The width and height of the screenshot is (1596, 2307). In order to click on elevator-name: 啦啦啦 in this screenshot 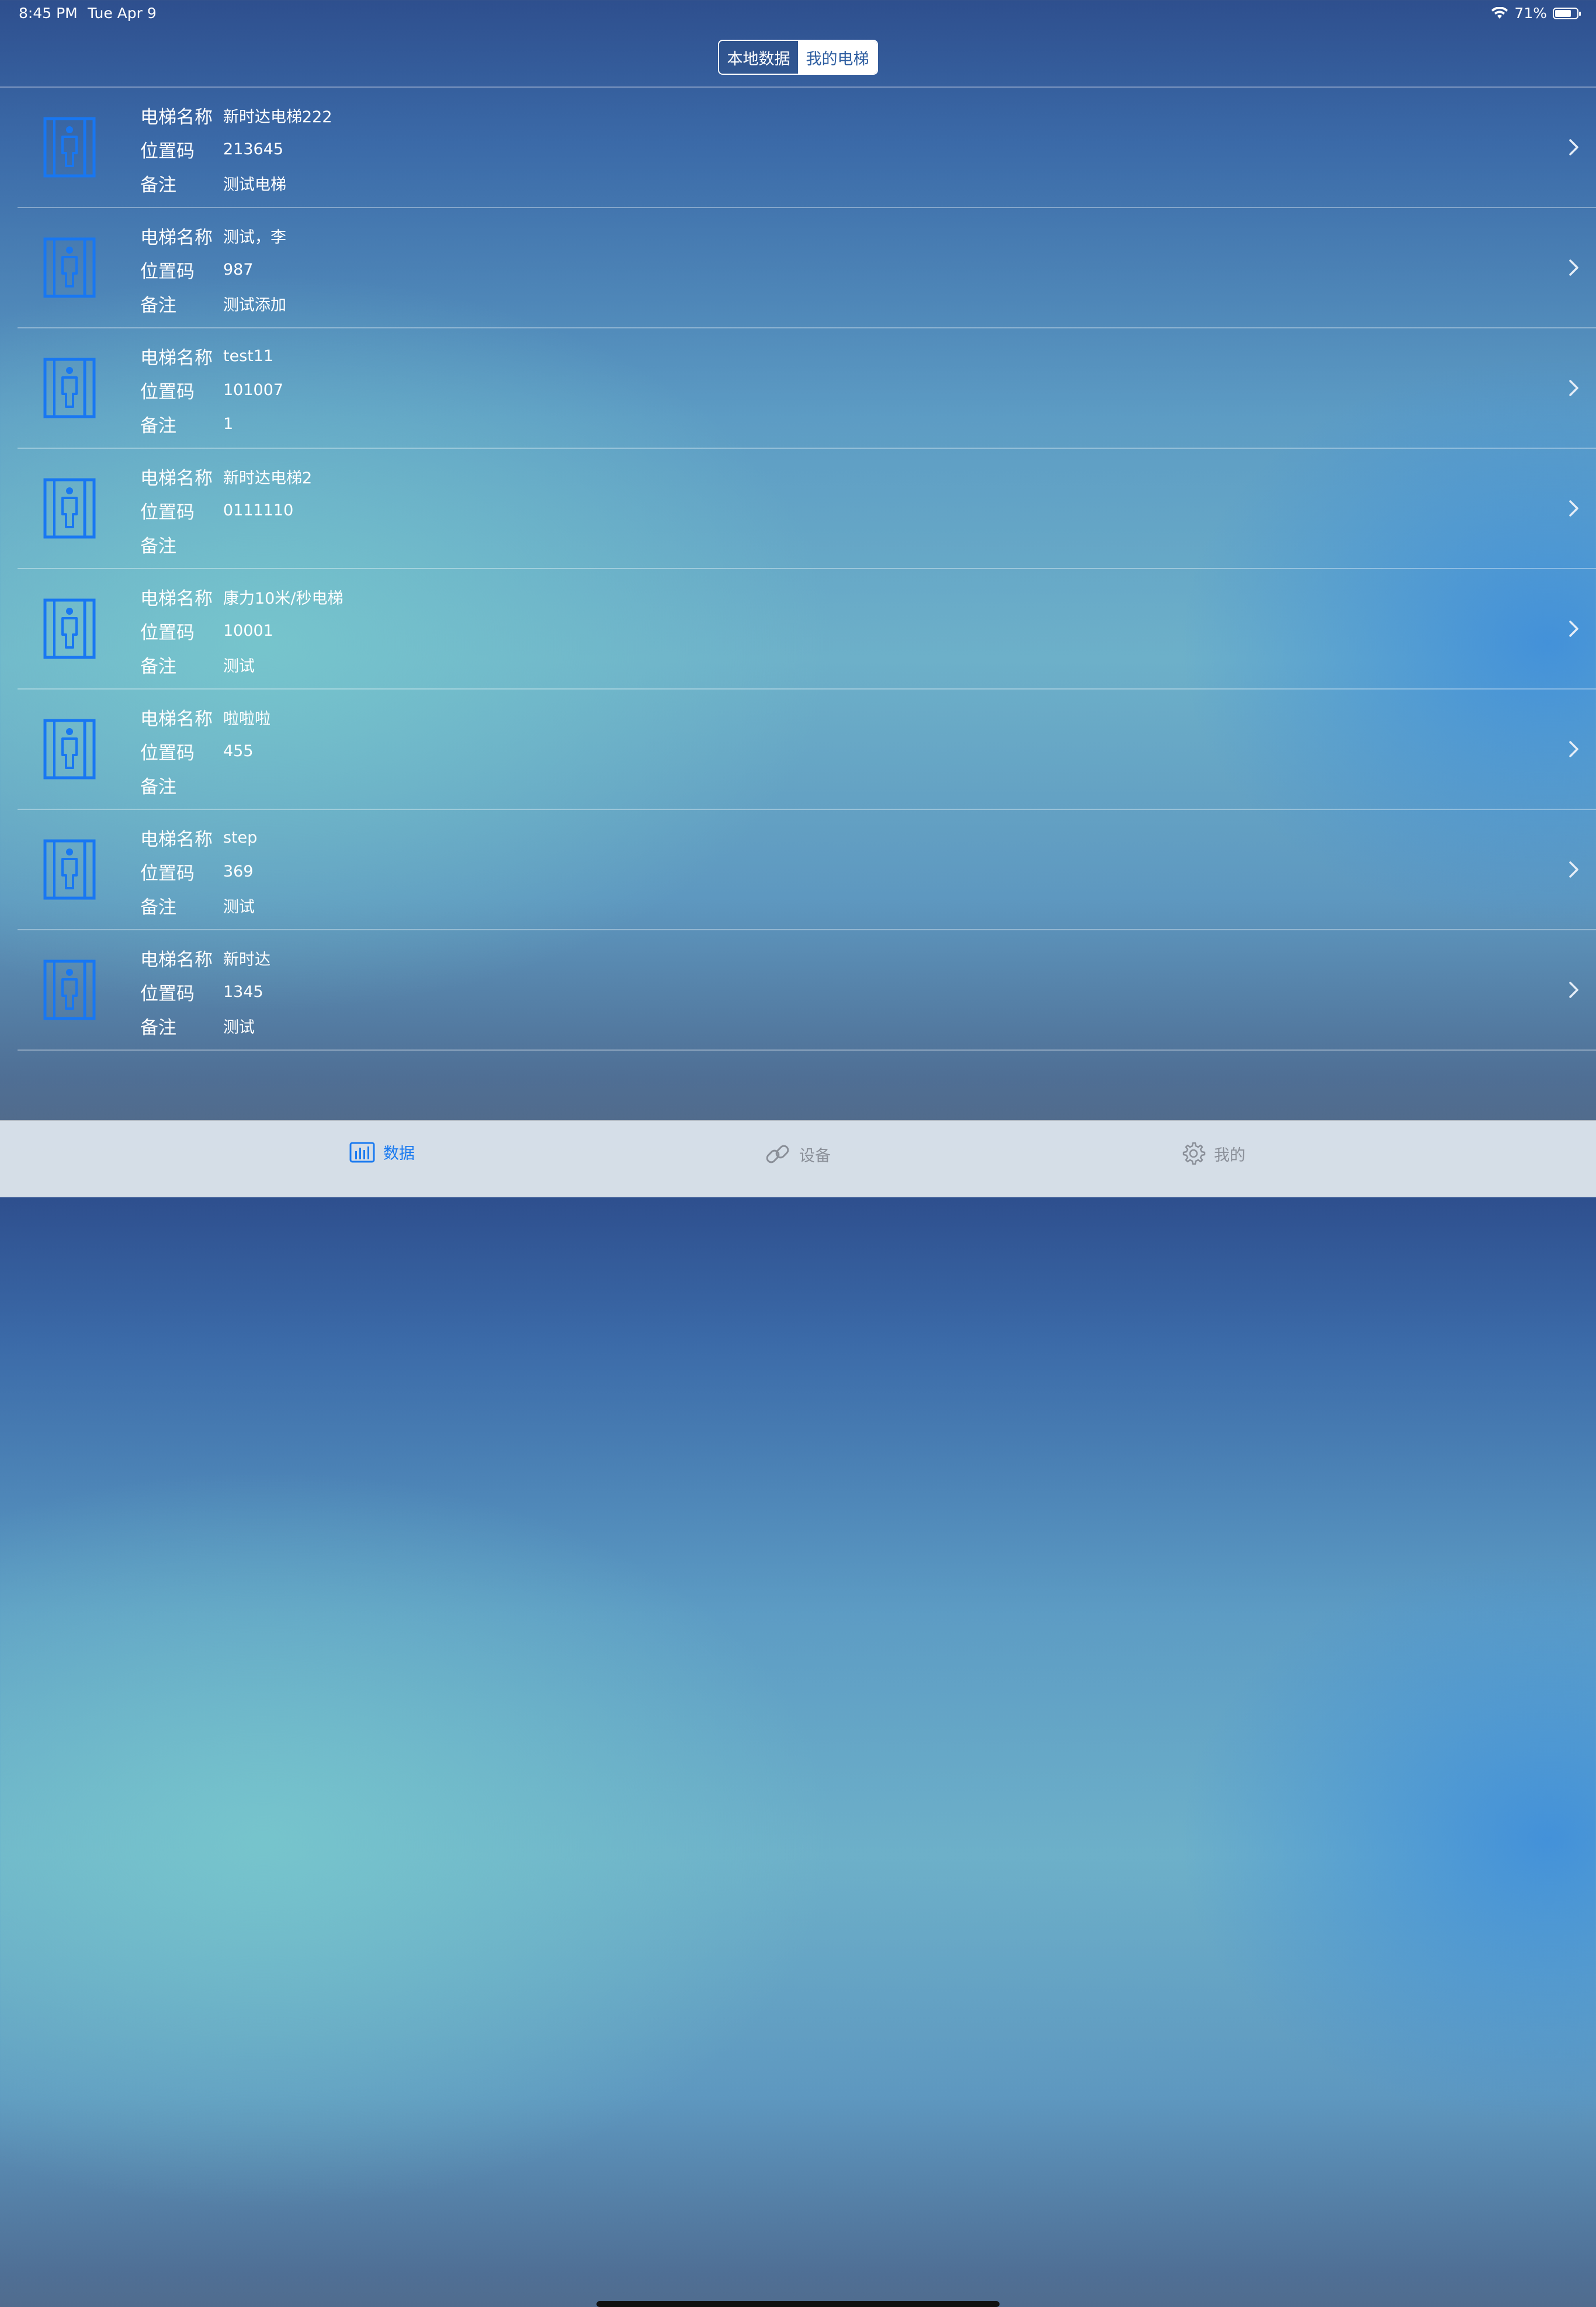, I will do `click(246, 718)`.